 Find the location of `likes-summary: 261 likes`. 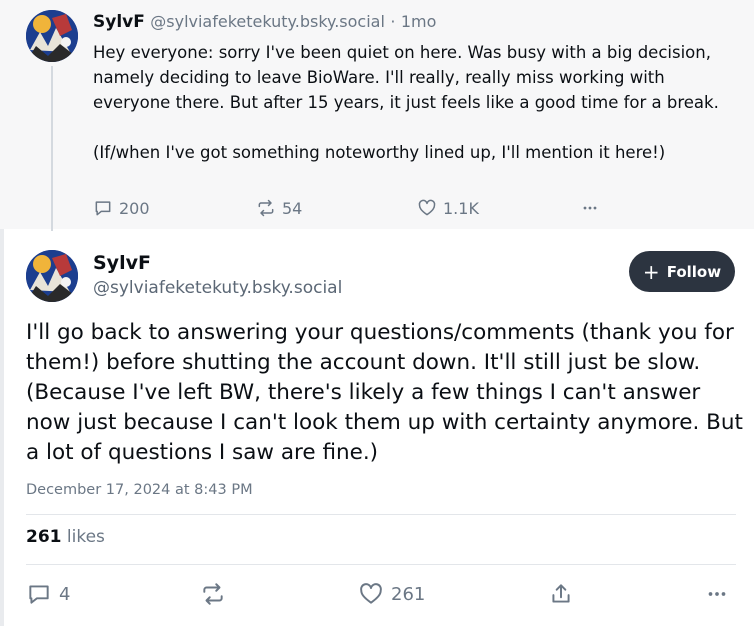

likes-summary: 261 likes is located at coordinates (65, 537).